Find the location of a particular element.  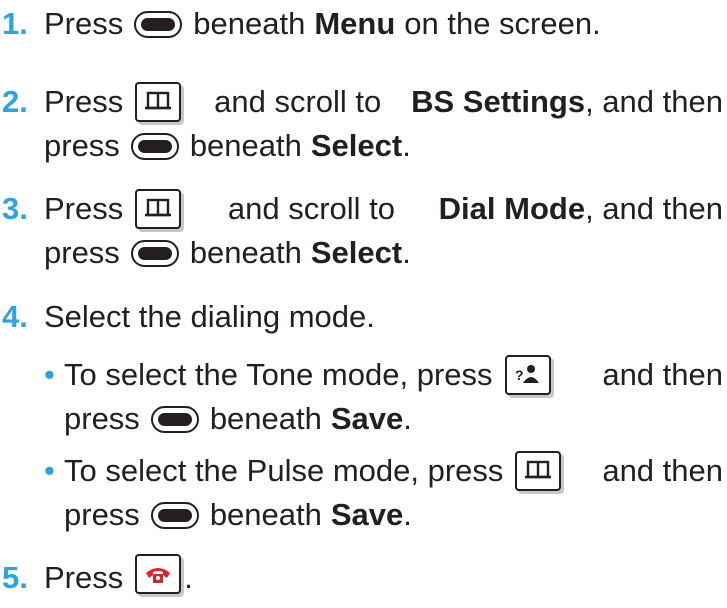

step-5: 5. Press . is located at coordinates (363, 577).